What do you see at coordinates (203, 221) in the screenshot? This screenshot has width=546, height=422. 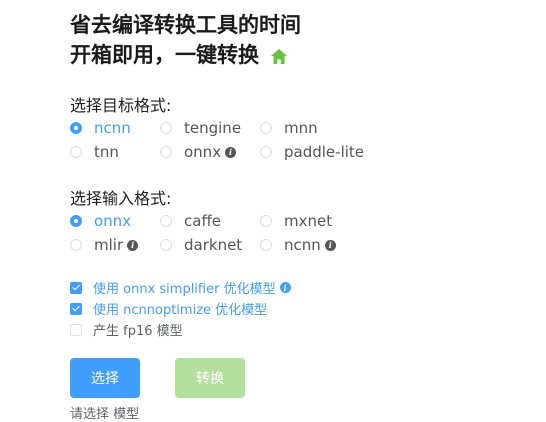 I see `radio-label: caffe` at bounding box center [203, 221].